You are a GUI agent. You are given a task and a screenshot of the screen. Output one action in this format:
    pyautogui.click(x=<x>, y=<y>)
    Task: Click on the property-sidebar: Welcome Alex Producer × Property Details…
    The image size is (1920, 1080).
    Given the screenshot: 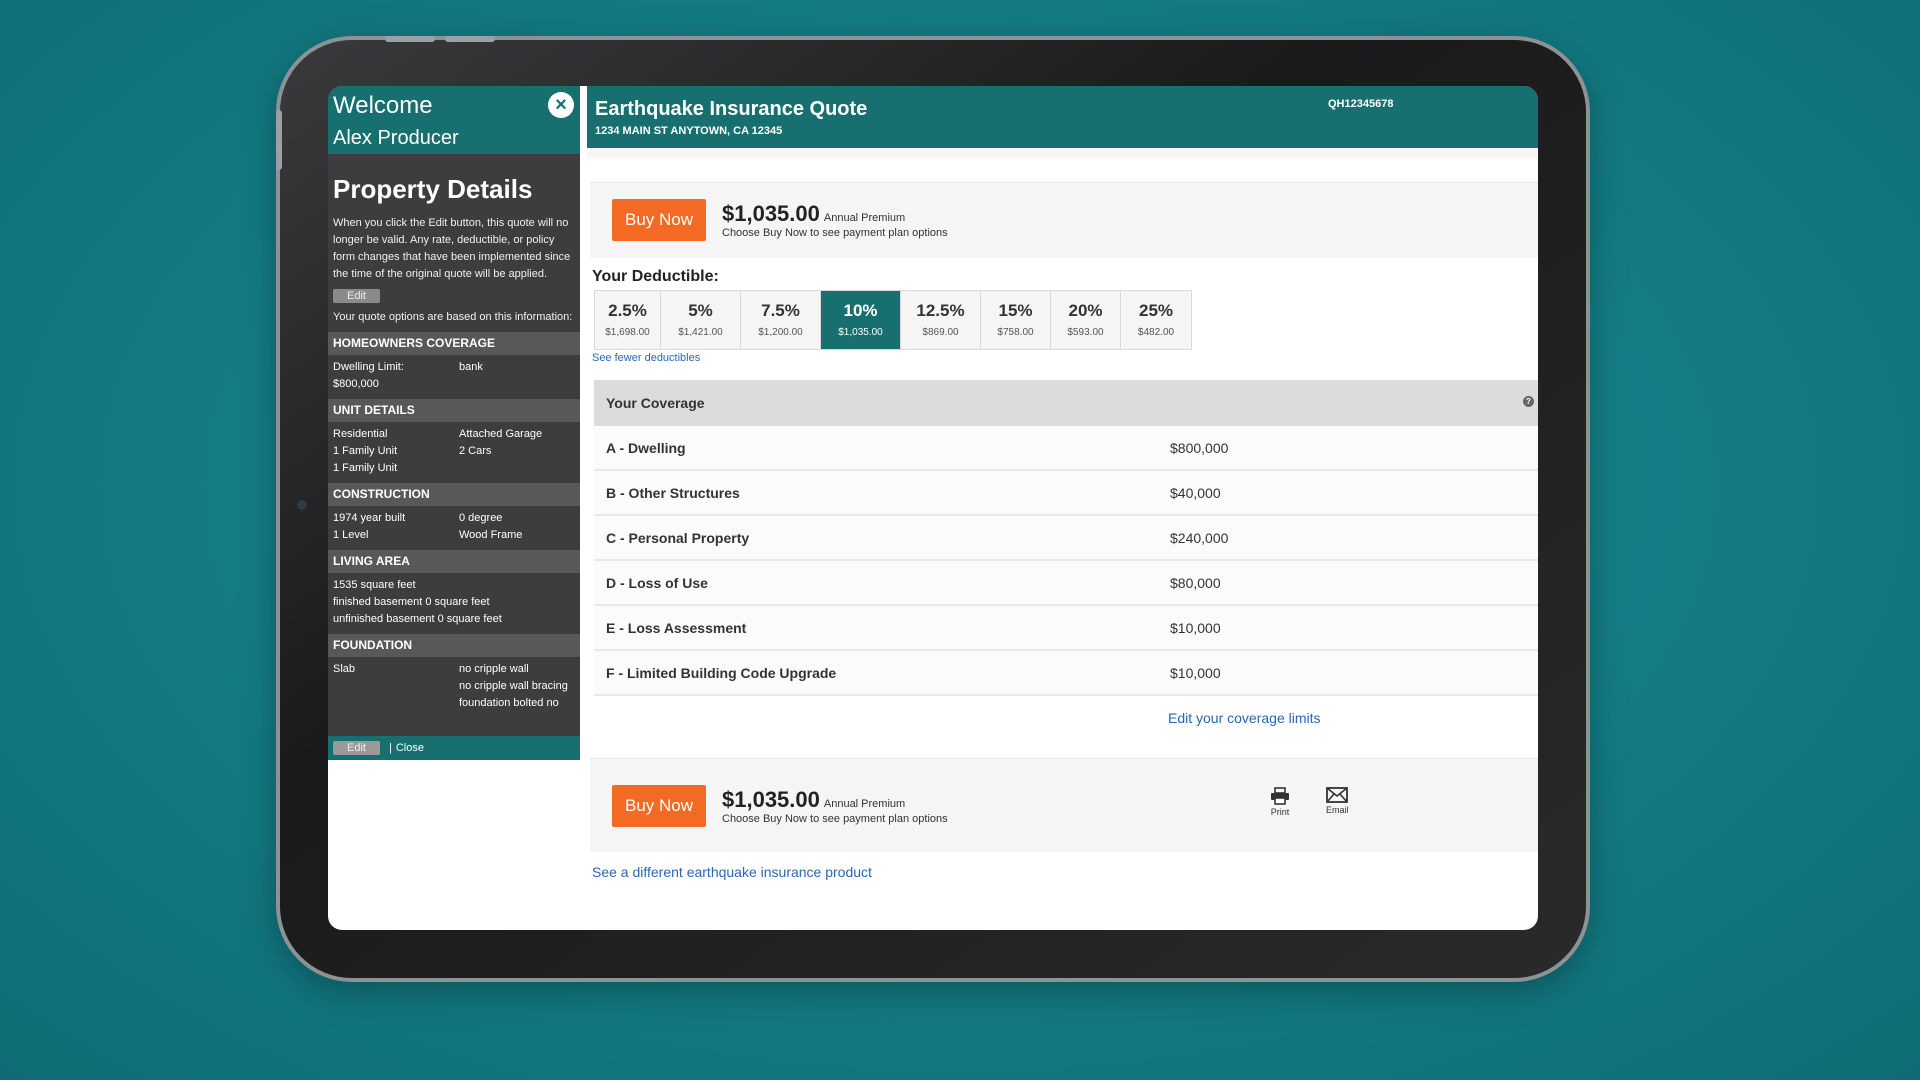 What is the action you would take?
    pyautogui.click(x=454, y=423)
    